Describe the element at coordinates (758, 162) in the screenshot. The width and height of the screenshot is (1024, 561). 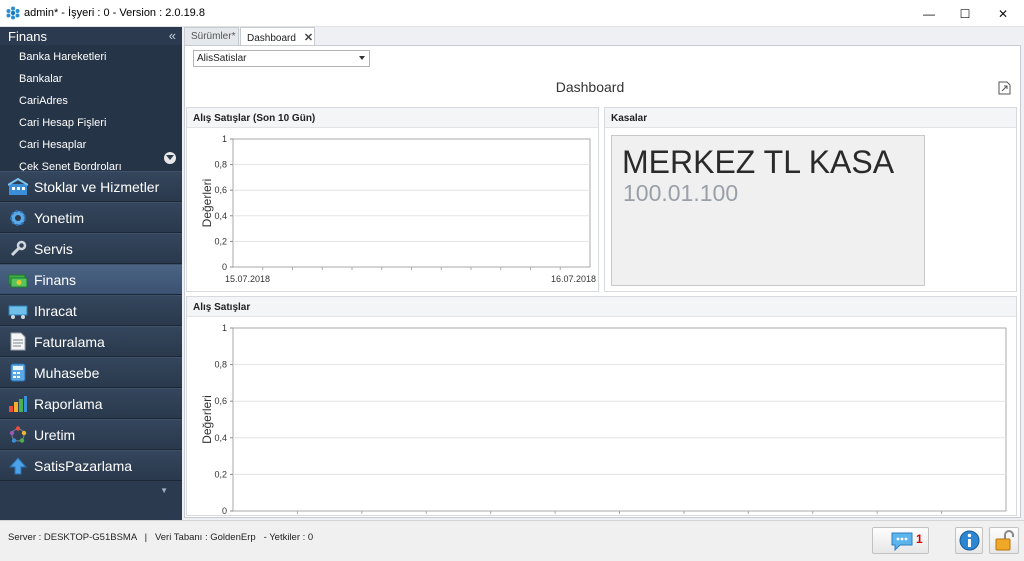
I see `kasa-name: MERKEZ TL KASA` at that location.